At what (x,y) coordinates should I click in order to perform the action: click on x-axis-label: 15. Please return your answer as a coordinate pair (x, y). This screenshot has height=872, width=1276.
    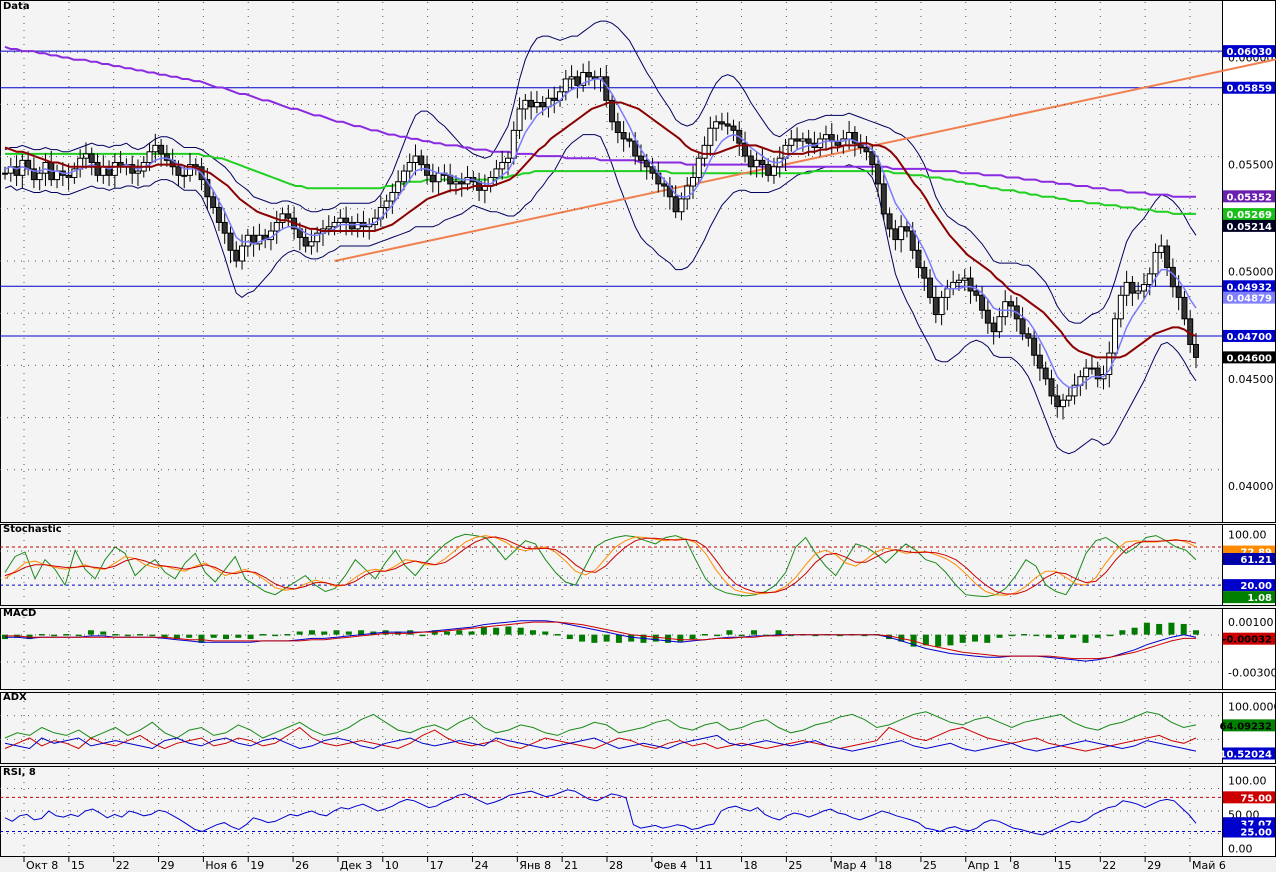
    Looking at the image, I should click on (78, 865).